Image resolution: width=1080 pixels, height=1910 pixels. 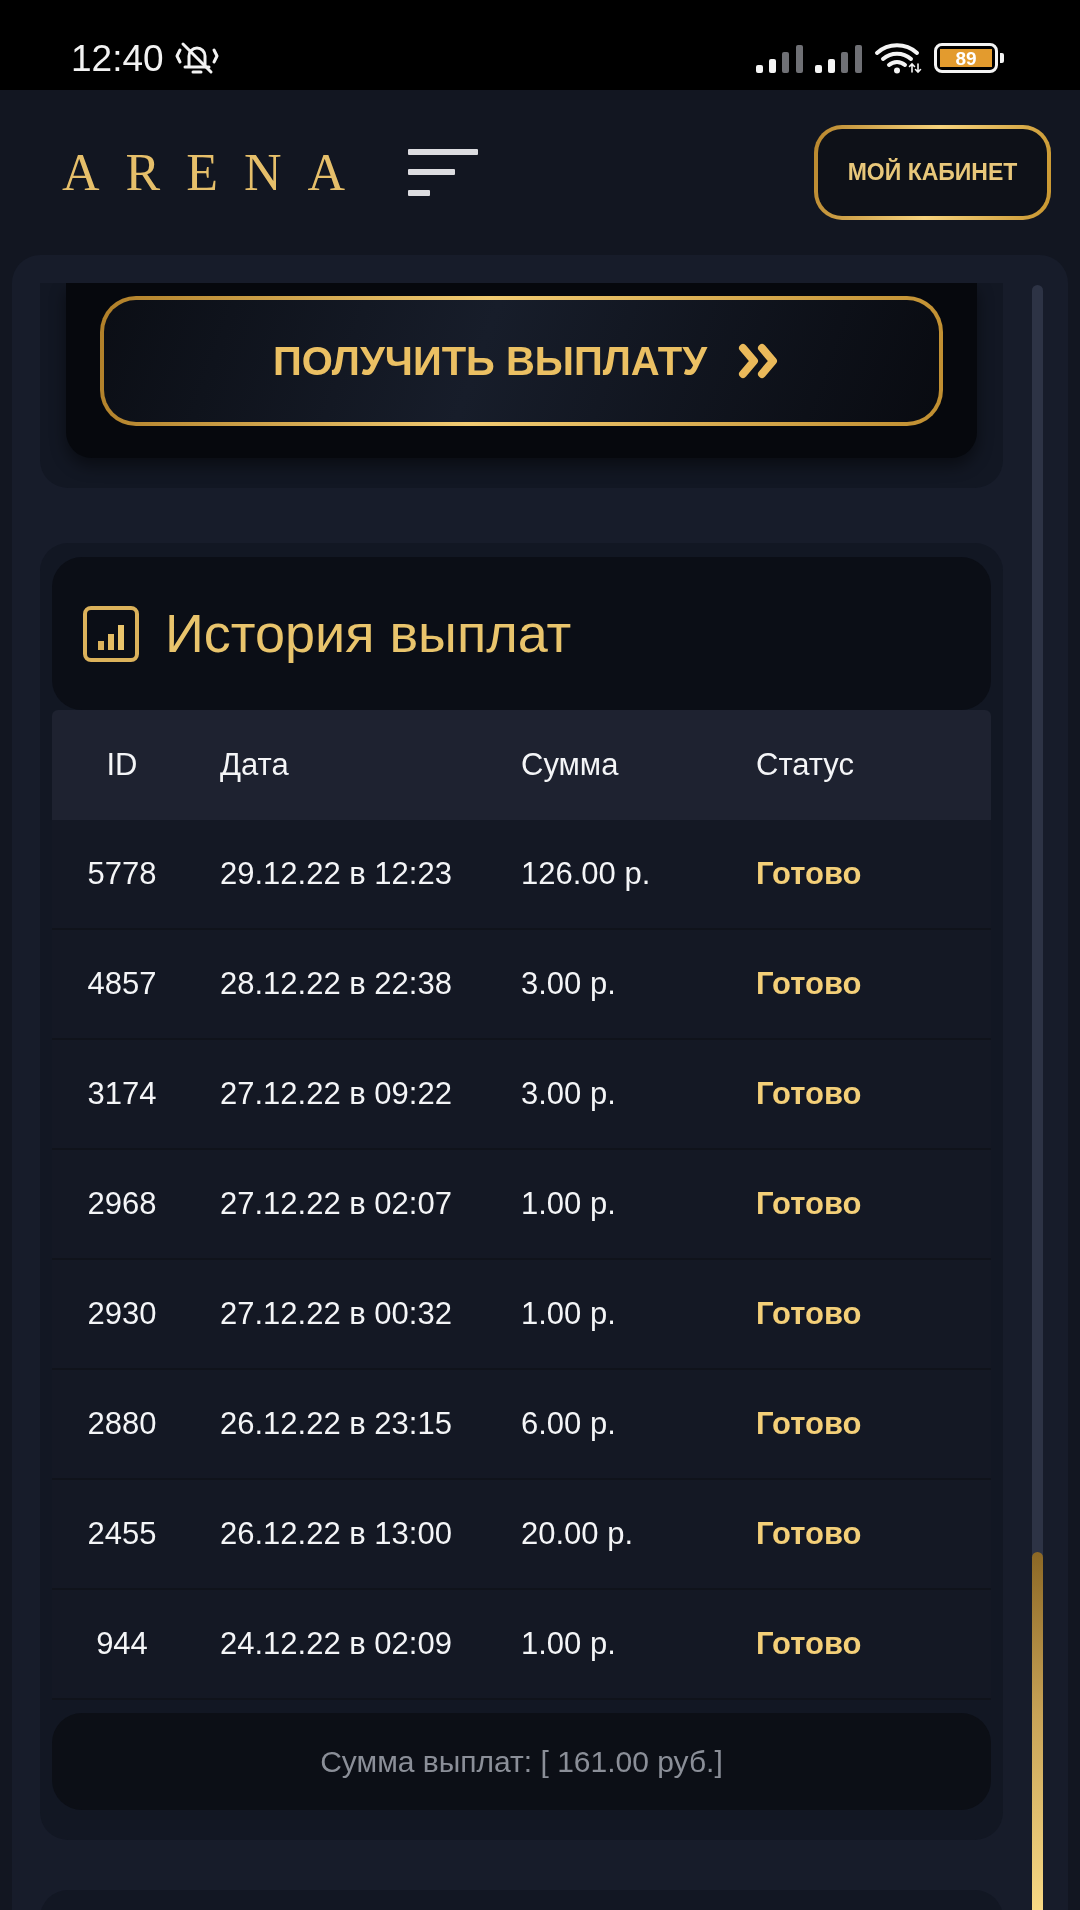 I want to click on bar-chart-icon, so click(x=111, y=633).